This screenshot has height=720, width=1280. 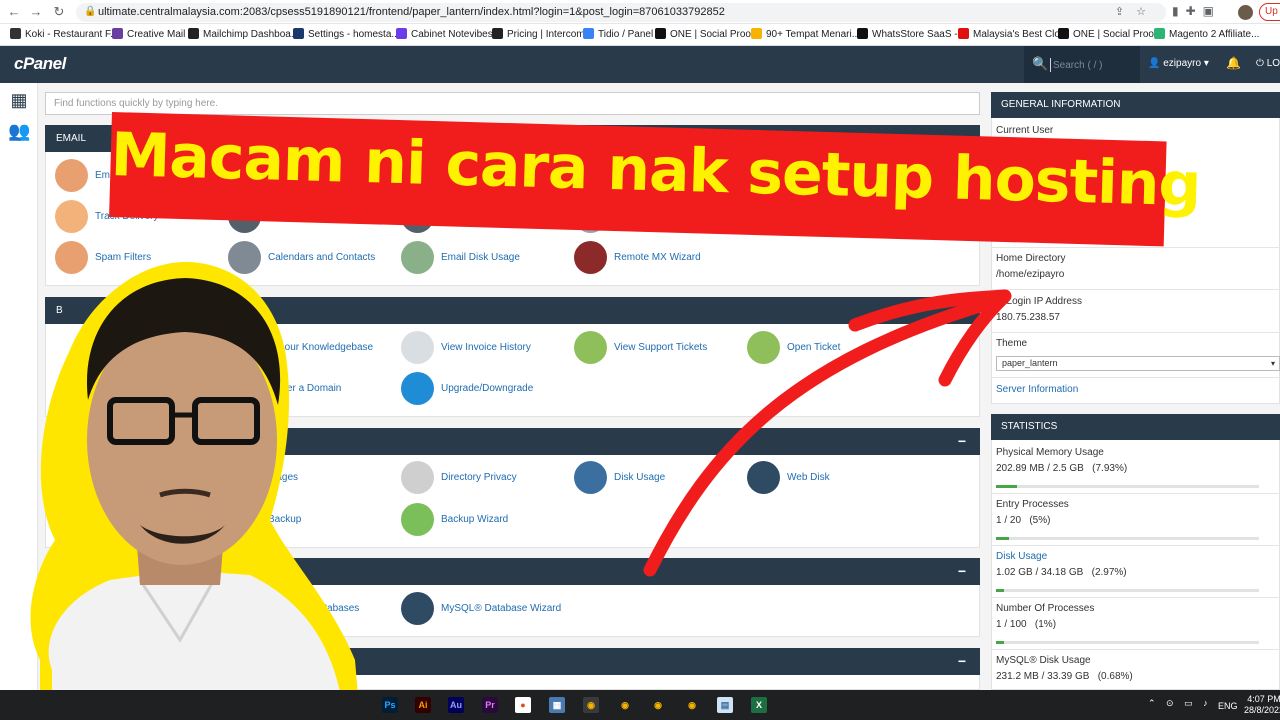 What do you see at coordinates (1026, 624) in the screenshot?
I see `stat-value: 1 / 100 (1%)` at bounding box center [1026, 624].